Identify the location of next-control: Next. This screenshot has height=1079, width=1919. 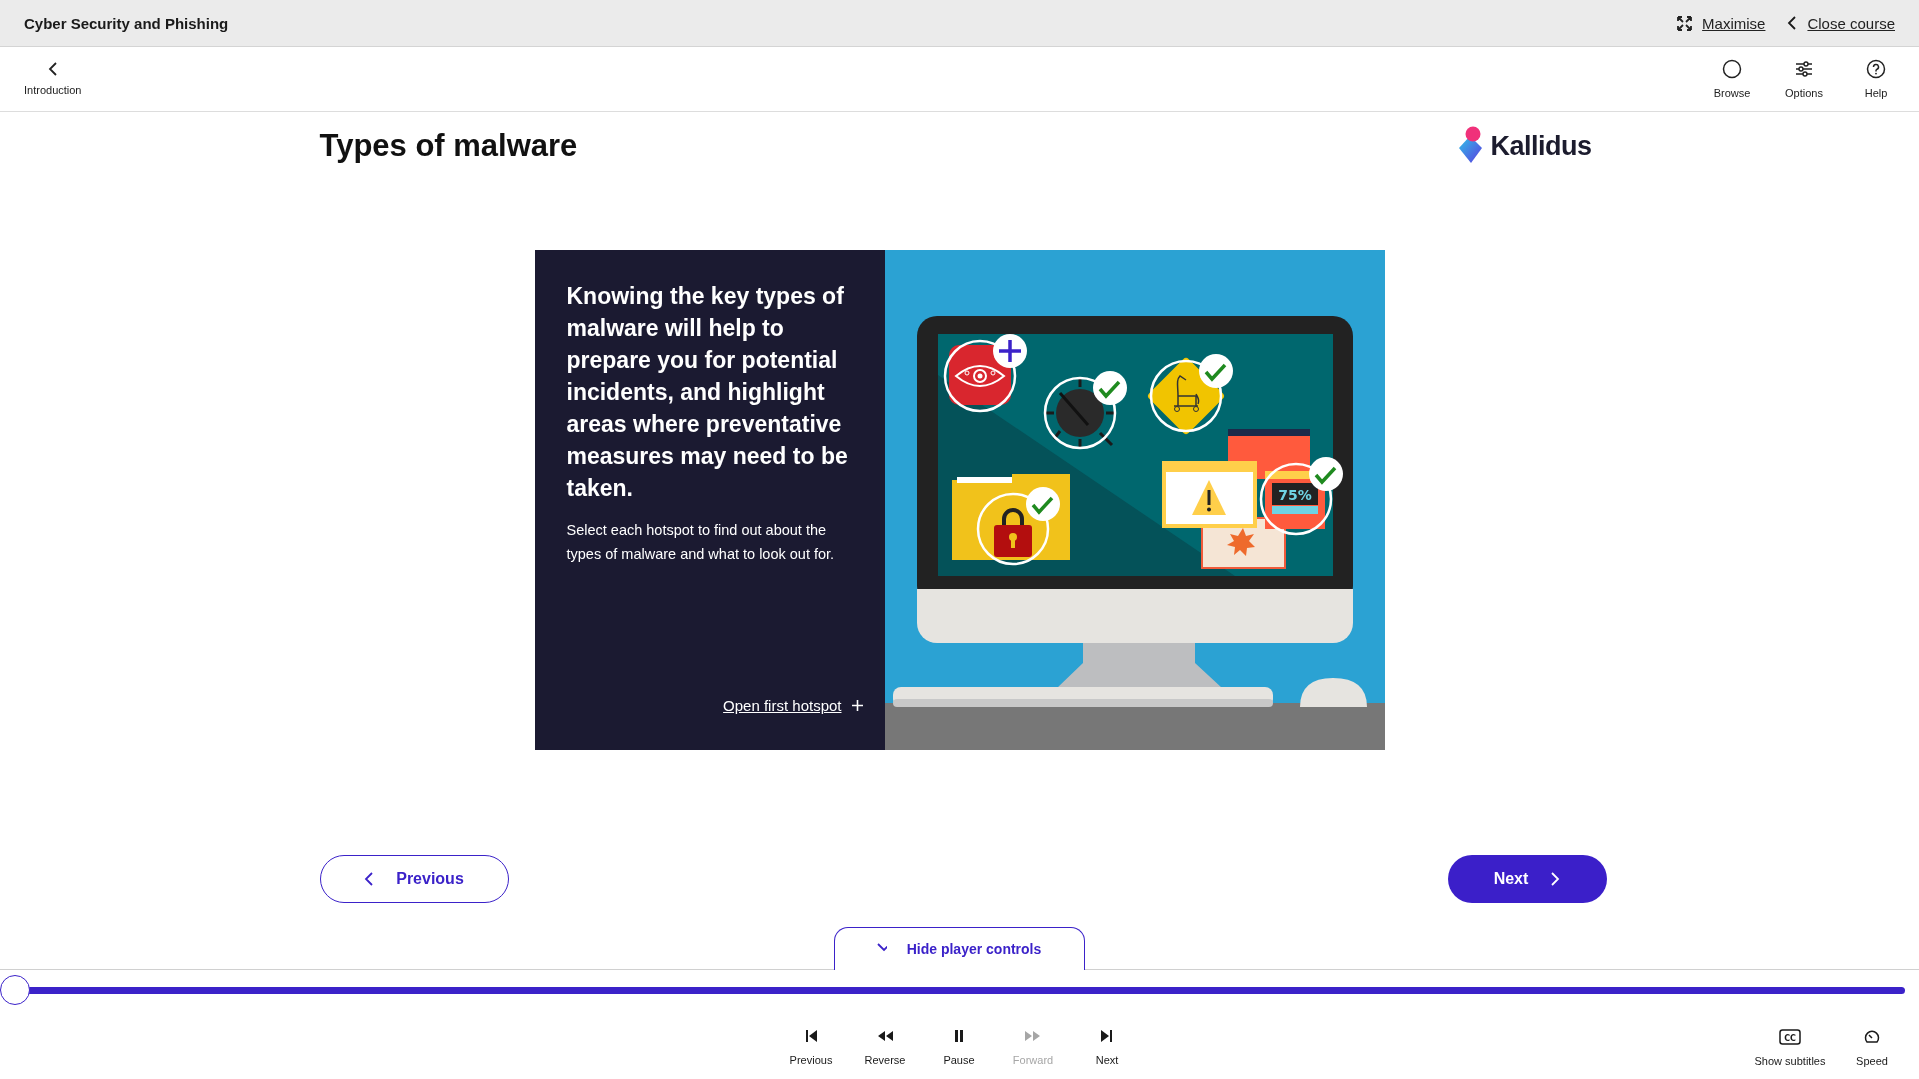
(1107, 1049).